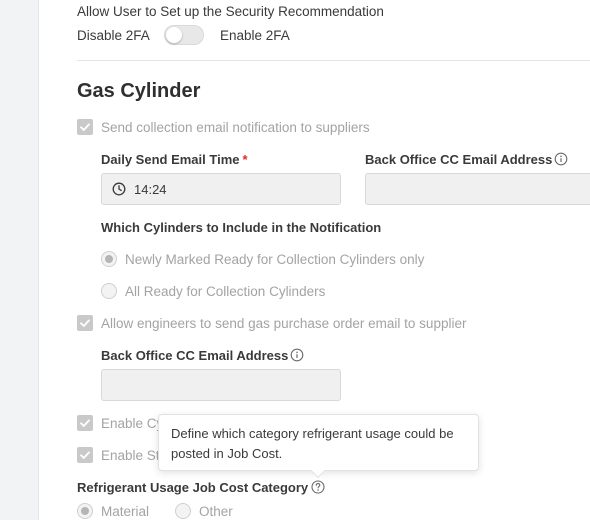  Describe the element at coordinates (139, 91) in the screenshot. I see `section-title: Gas Cylinder` at that location.